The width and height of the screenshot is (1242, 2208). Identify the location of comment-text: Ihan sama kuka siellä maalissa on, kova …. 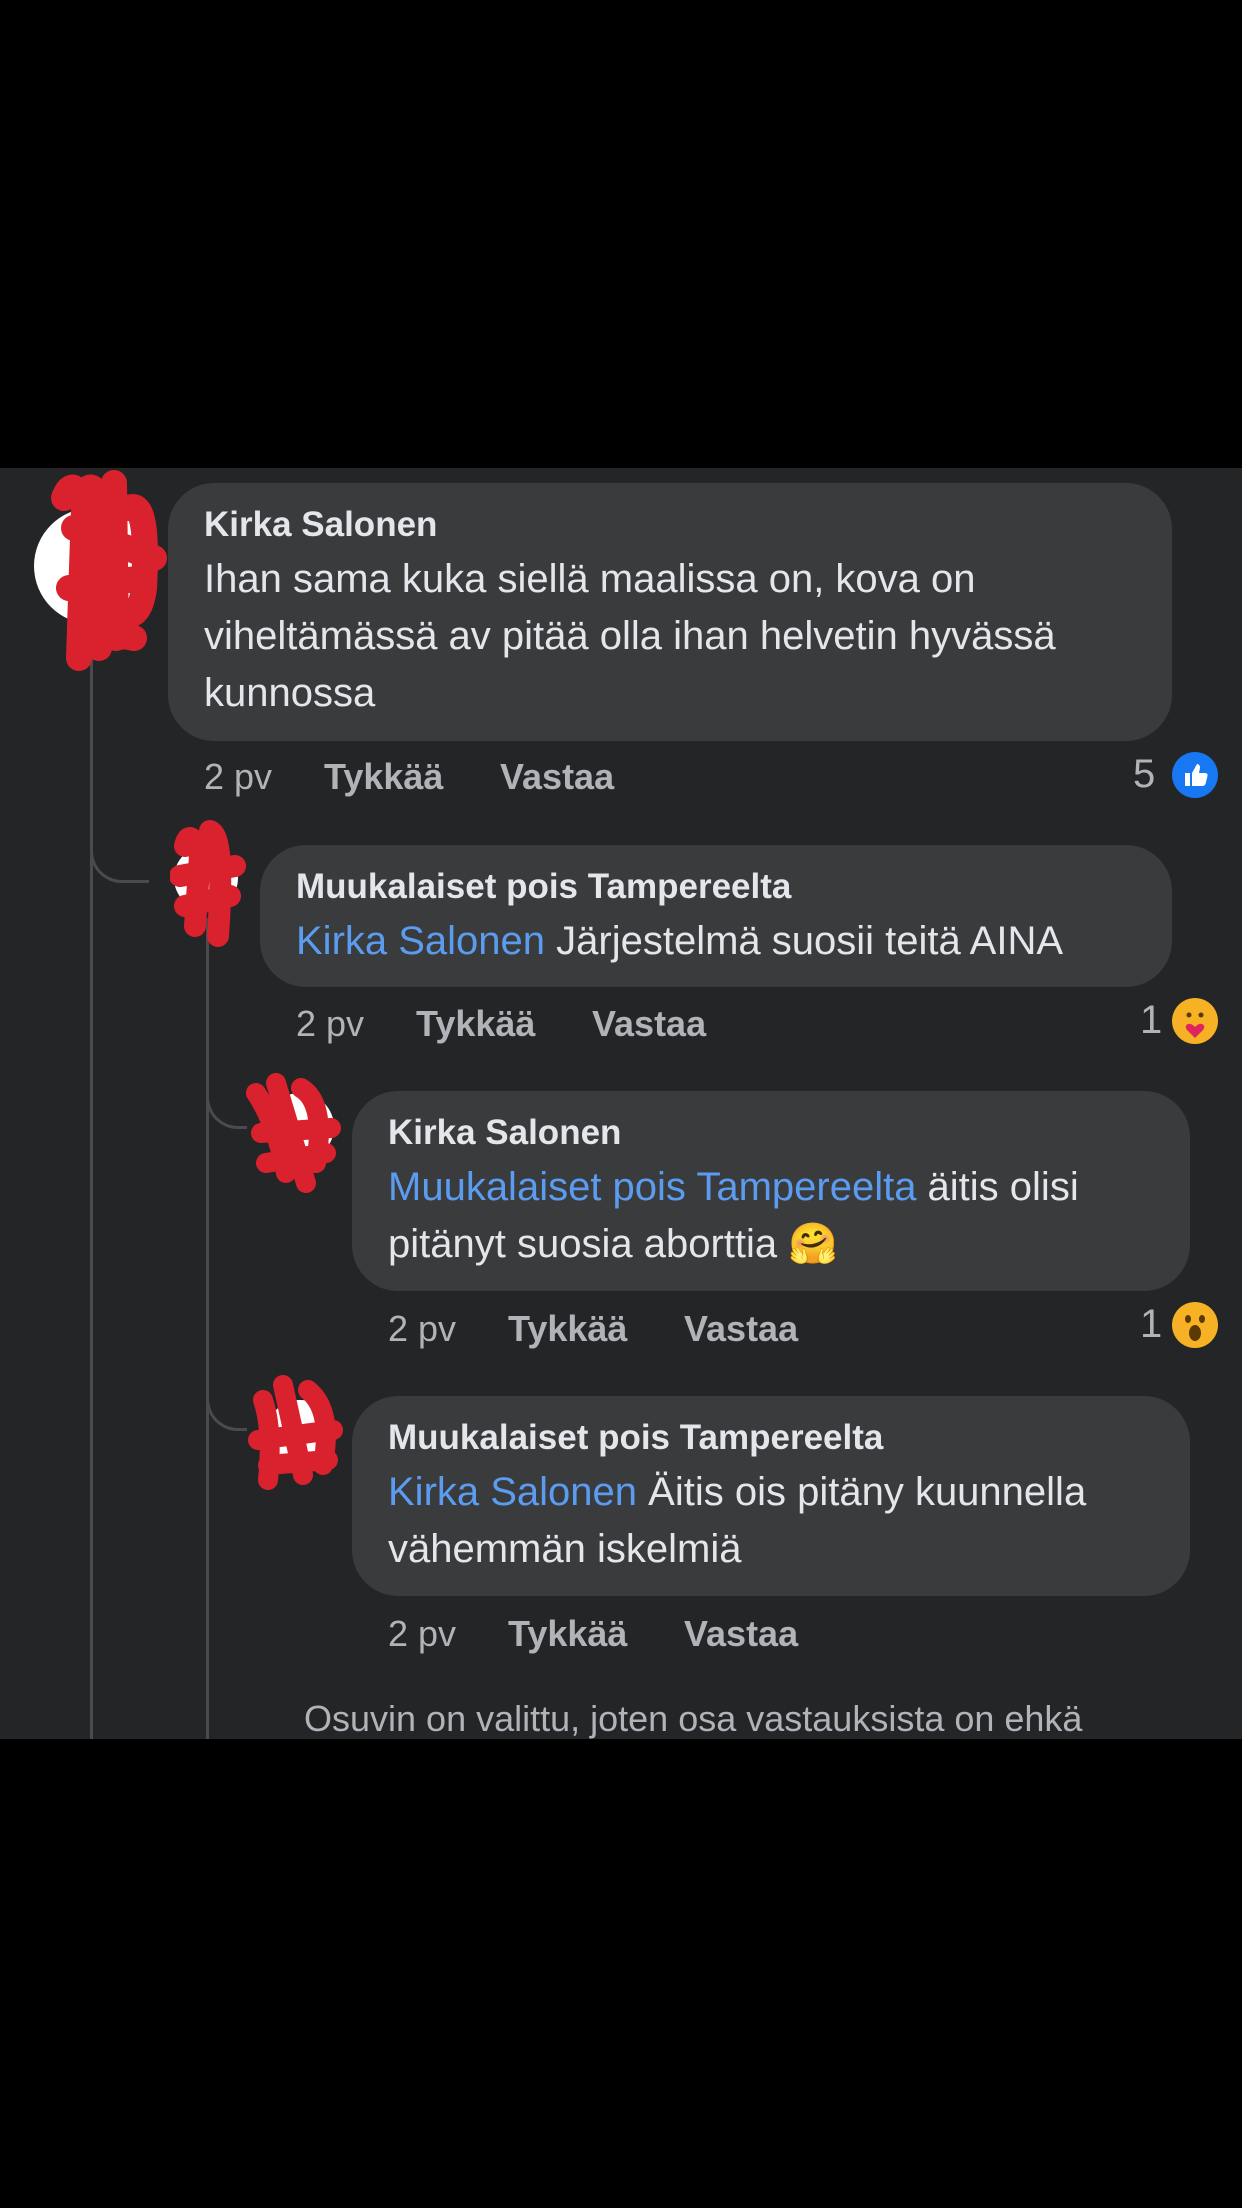
(630, 636).